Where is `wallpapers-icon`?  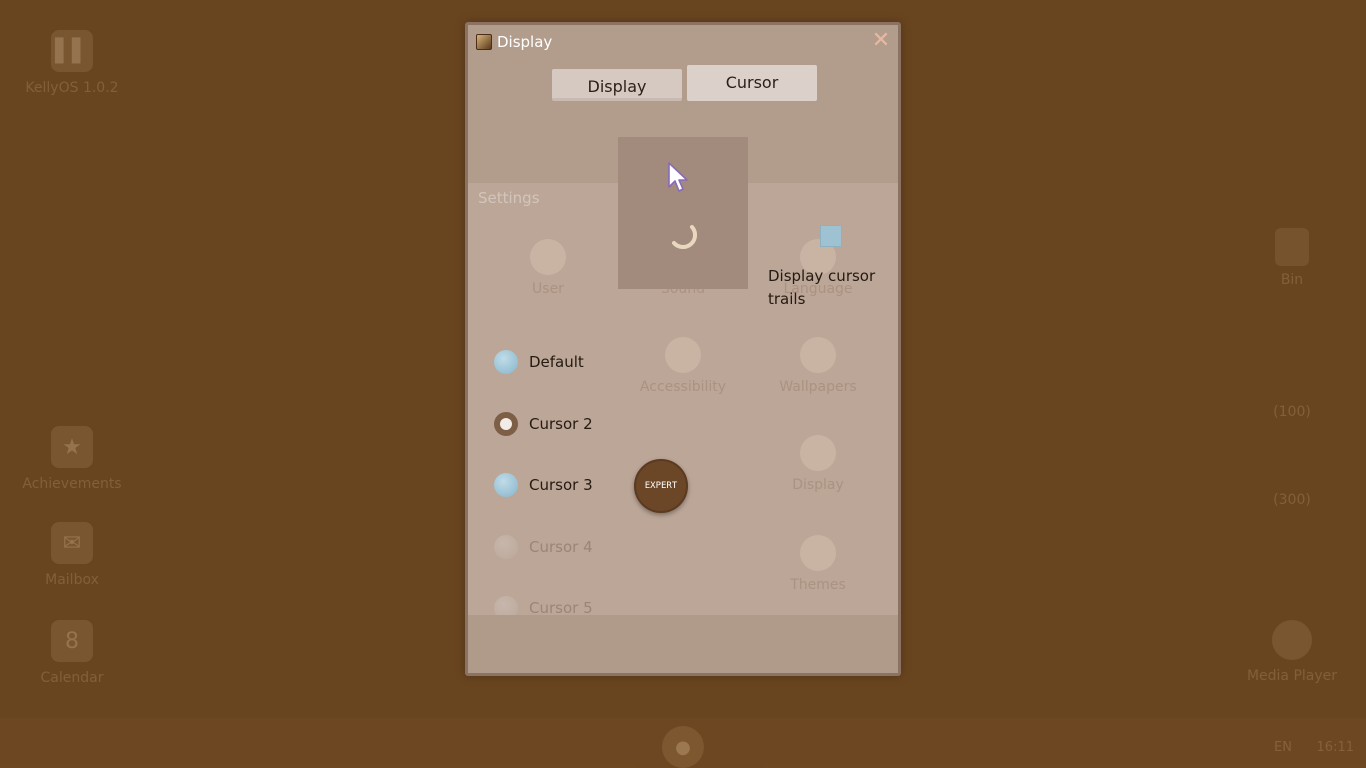
wallpapers-icon is located at coordinates (818, 355).